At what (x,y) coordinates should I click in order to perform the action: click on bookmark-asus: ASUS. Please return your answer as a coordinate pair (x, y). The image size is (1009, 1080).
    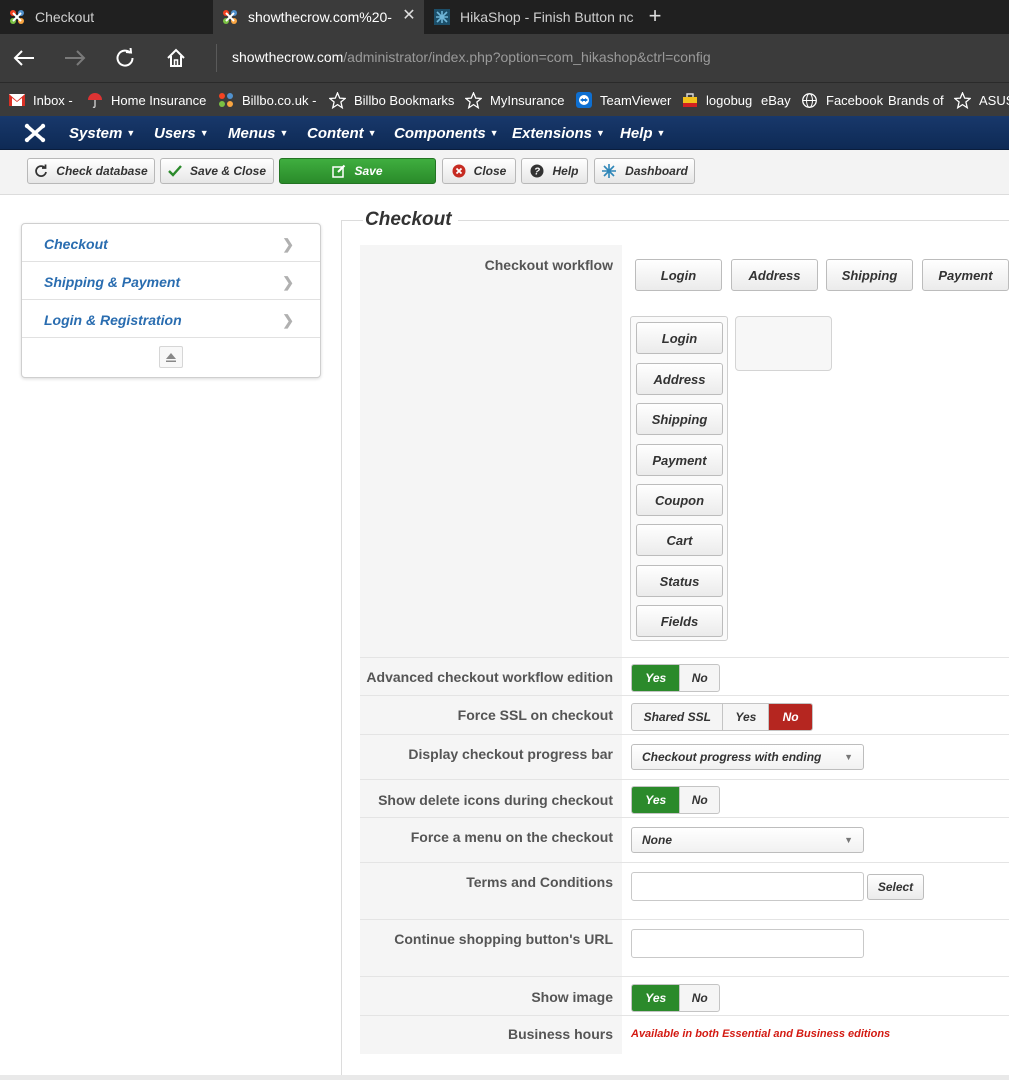
    Looking at the image, I should click on (981, 100).